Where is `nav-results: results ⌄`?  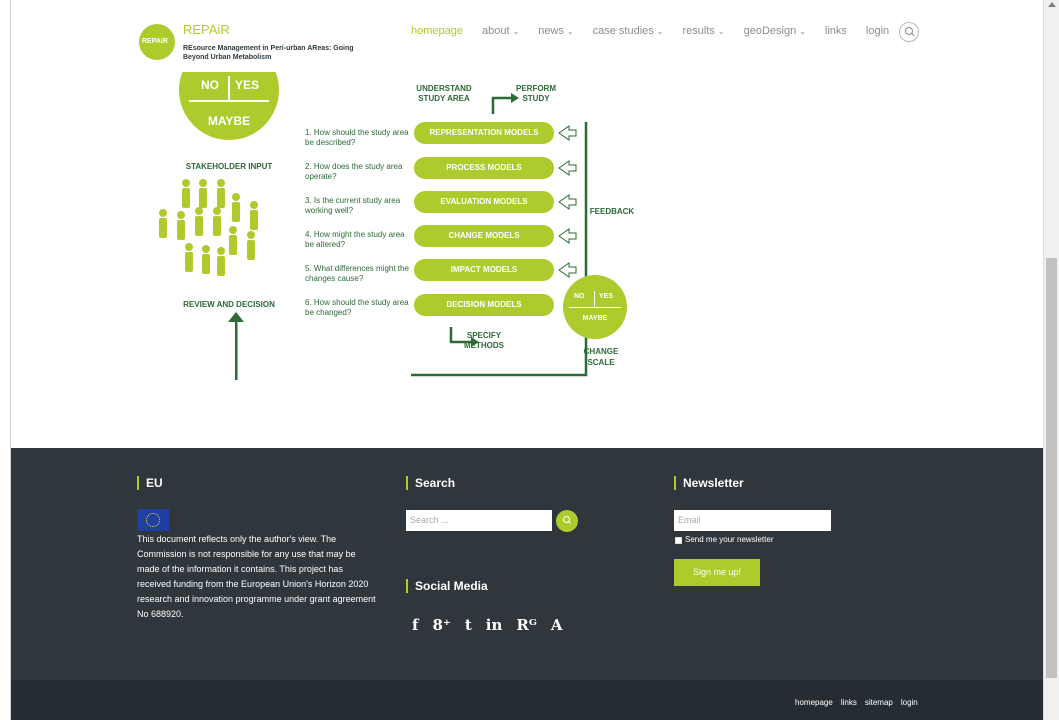
nav-results: results ⌄ is located at coordinates (703, 31).